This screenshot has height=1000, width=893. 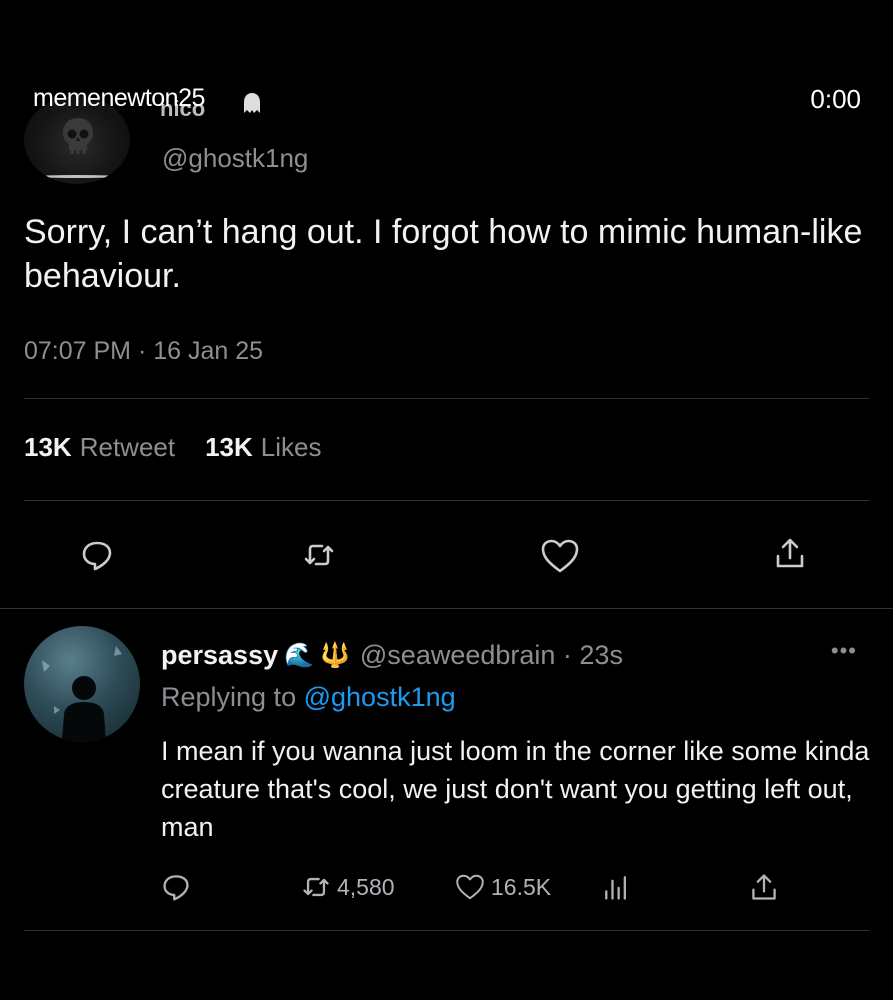 I want to click on silhouette-icon, so click(x=82, y=694).